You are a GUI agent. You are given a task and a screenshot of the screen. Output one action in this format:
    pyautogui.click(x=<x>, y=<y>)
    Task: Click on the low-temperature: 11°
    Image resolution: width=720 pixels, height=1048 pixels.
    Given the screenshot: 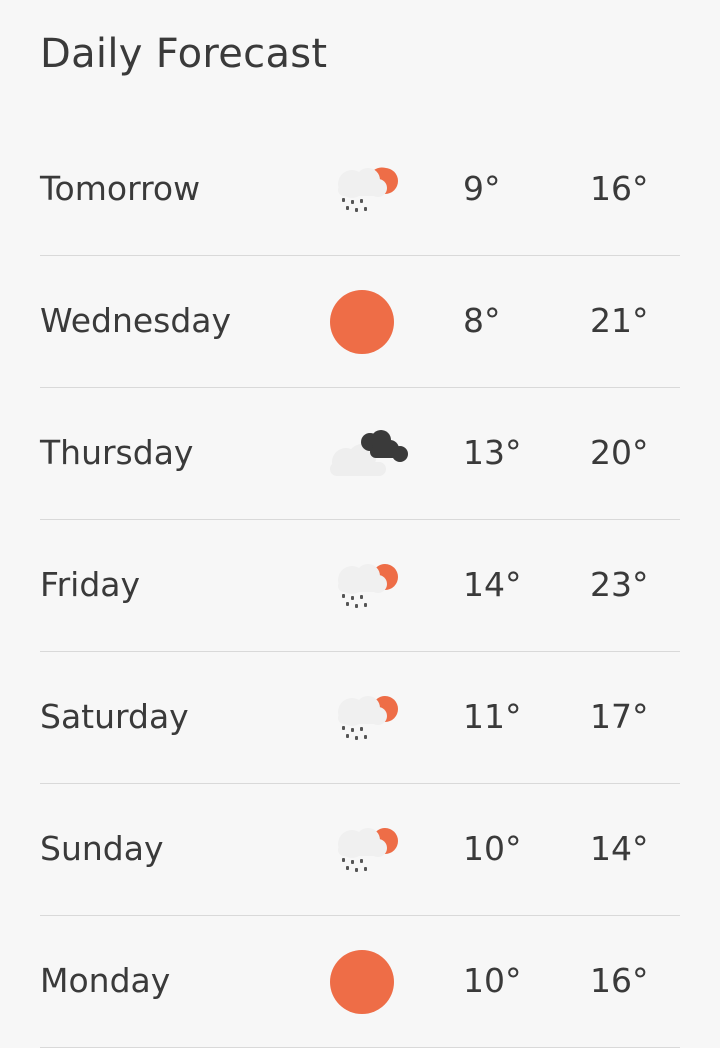 What is the action you would take?
    pyautogui.click(x=492, y=716)
    